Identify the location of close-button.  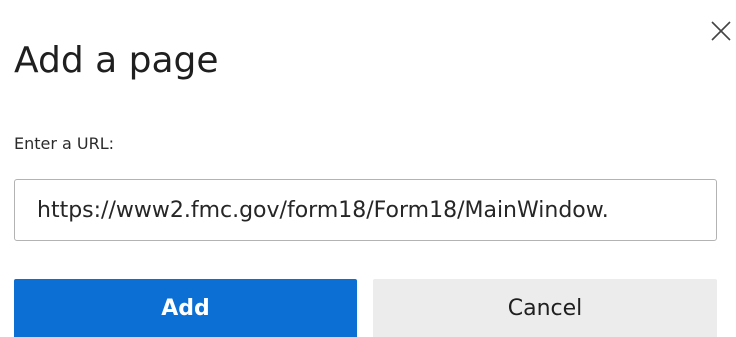
(721, 29).